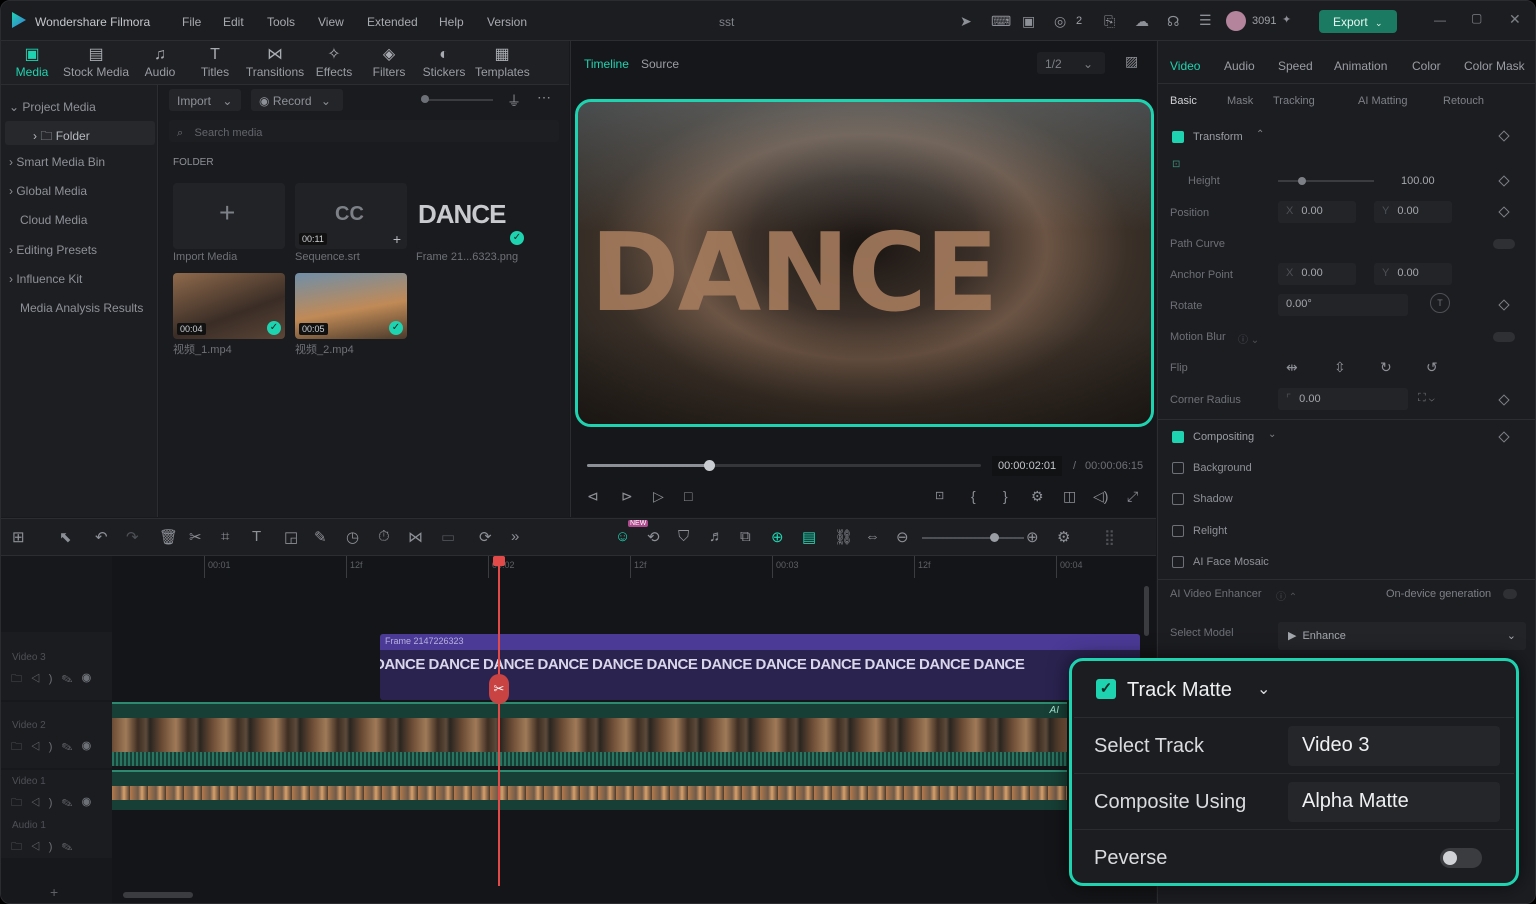 Image resolution: width=1536 pixels, height=904 pixels. Describe the element at coordinates (415, 537) in the screenshot. I see `transition-icon: ⋈` at that location.